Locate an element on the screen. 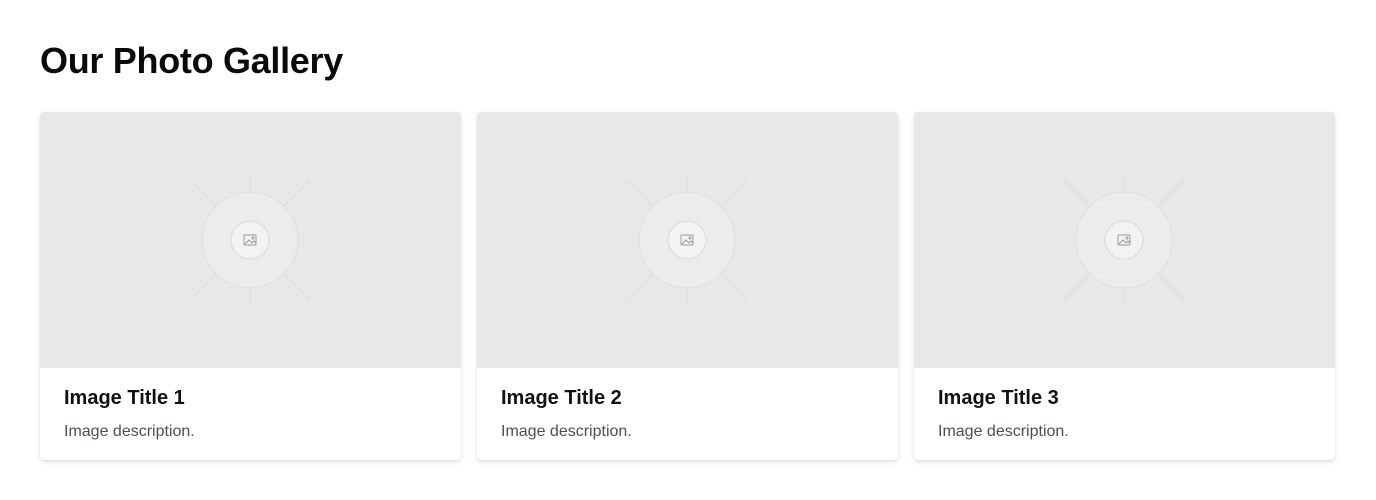 This screenshot has width=1376, height=500. card-body: Image Title 2 Image description. is located at coordinates (687, 405).